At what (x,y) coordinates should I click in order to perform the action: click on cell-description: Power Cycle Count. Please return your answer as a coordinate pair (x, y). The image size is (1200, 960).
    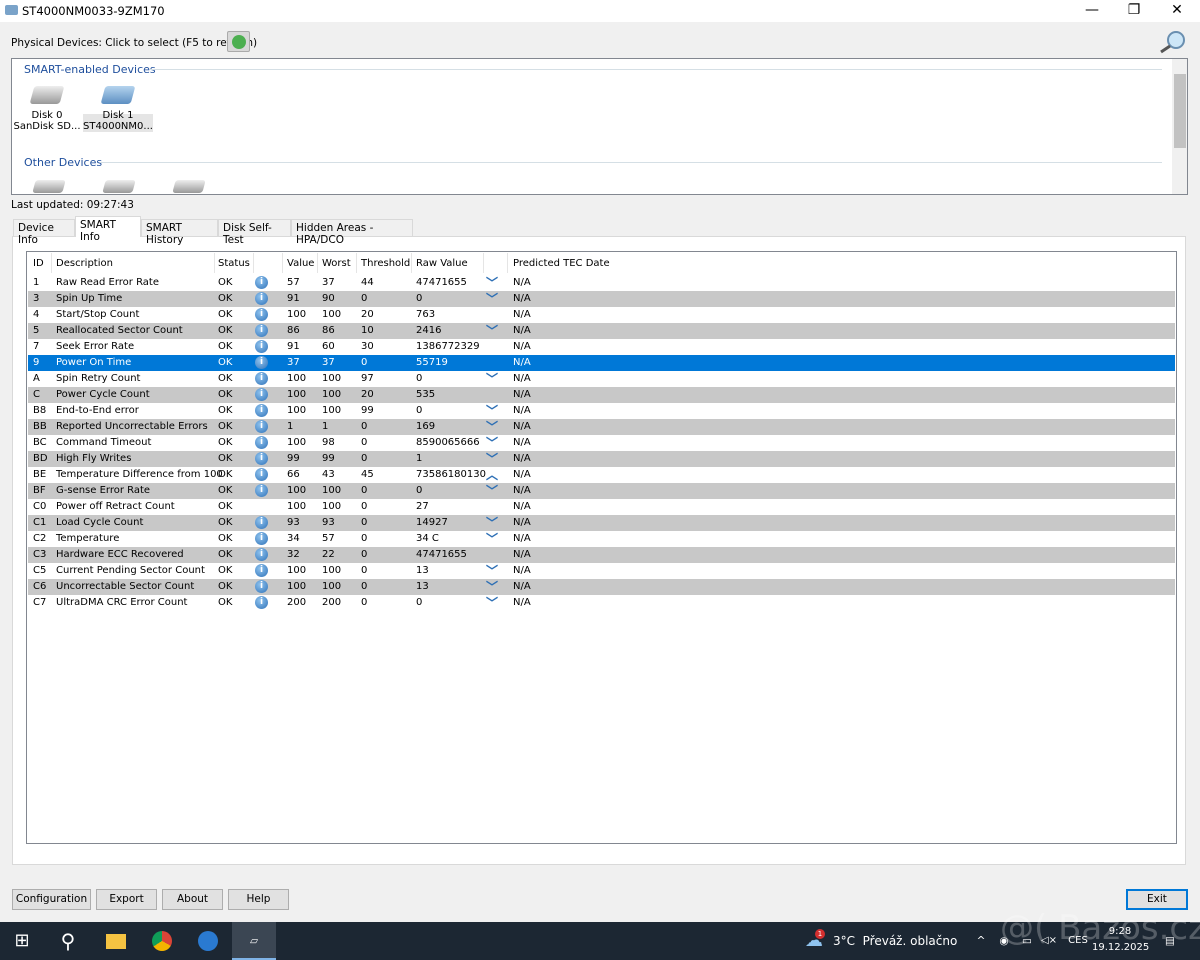
    Looking at the image, I should click on (103, 394).